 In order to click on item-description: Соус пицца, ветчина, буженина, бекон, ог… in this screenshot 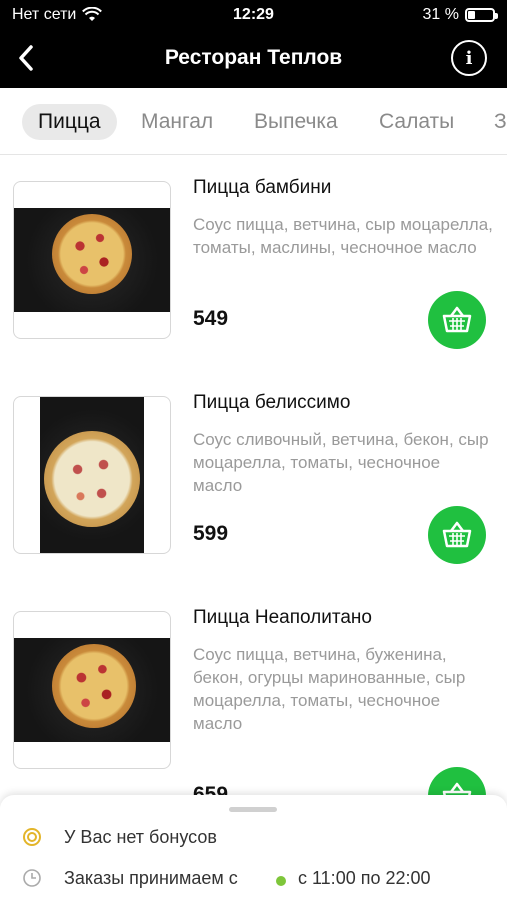, I will do `click(329, 689)`.